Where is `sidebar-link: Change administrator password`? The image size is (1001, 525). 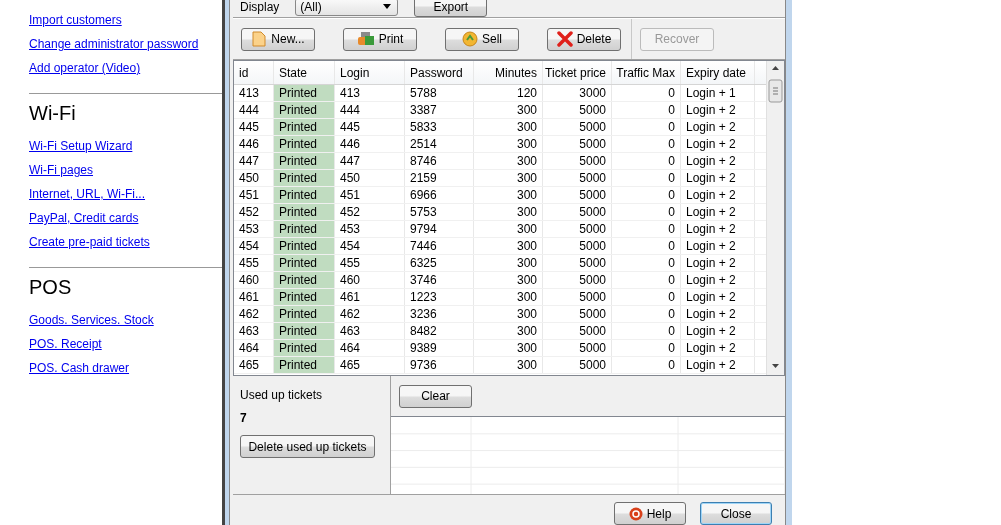 sidebar-link: Change administrator password is located at coordinates (125, 48).